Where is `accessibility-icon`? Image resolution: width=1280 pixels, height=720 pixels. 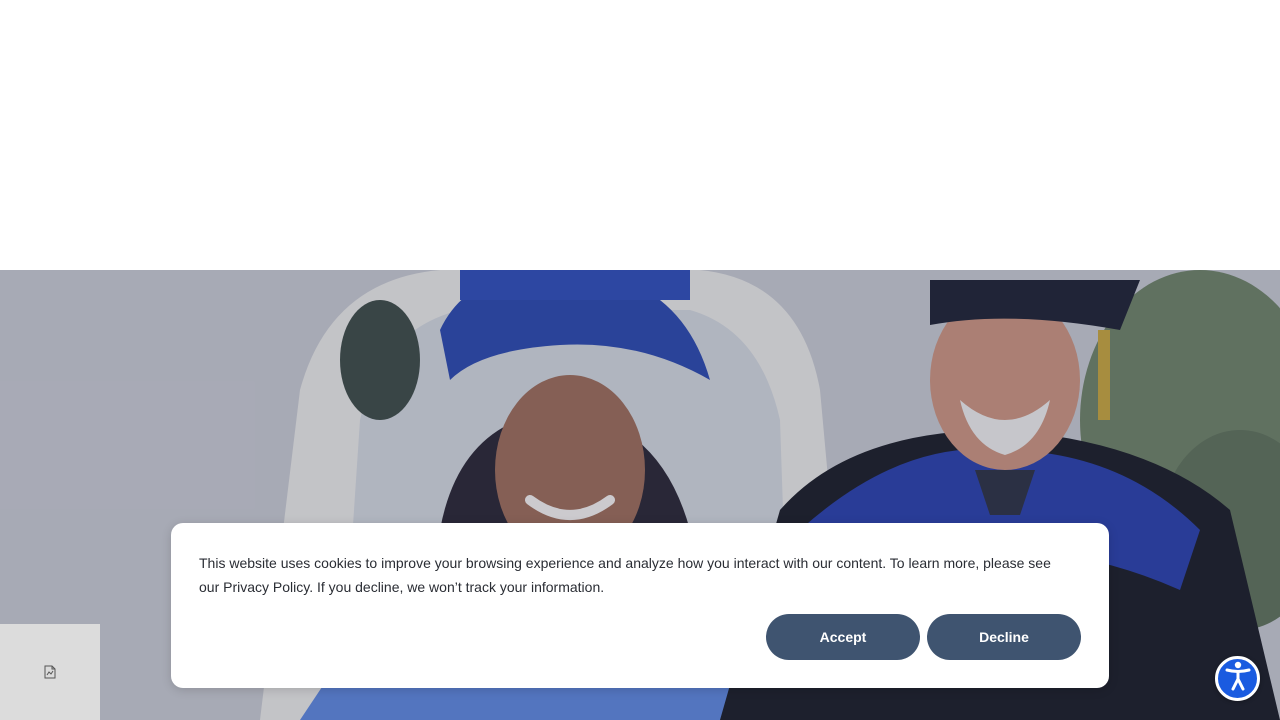
accessibility-icon is located at coordinates (1238, 678).